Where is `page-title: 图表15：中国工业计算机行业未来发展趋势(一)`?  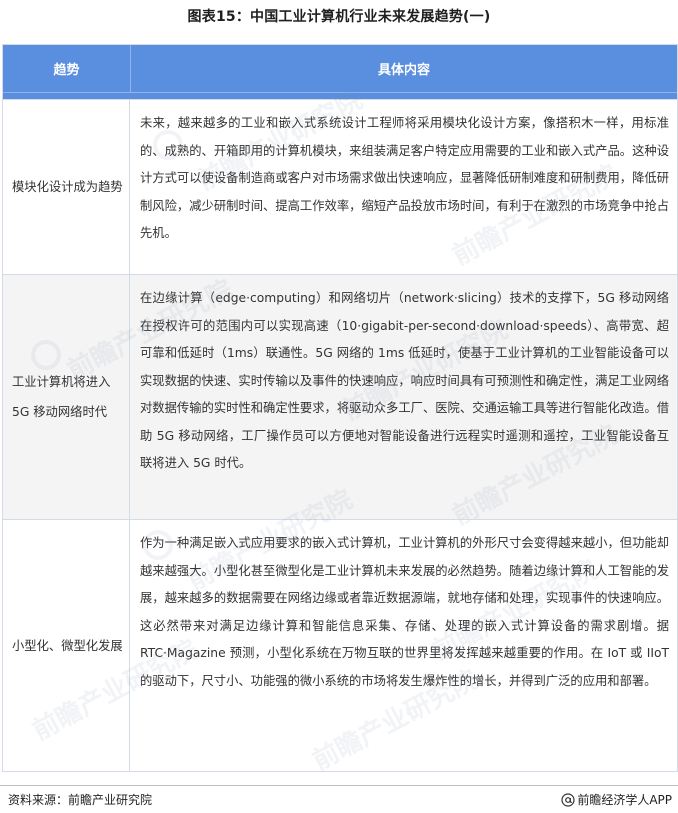 page-title: 图表15：中国工业计算机行业未来发展趋势(一) is located at coordinates (339, 17).